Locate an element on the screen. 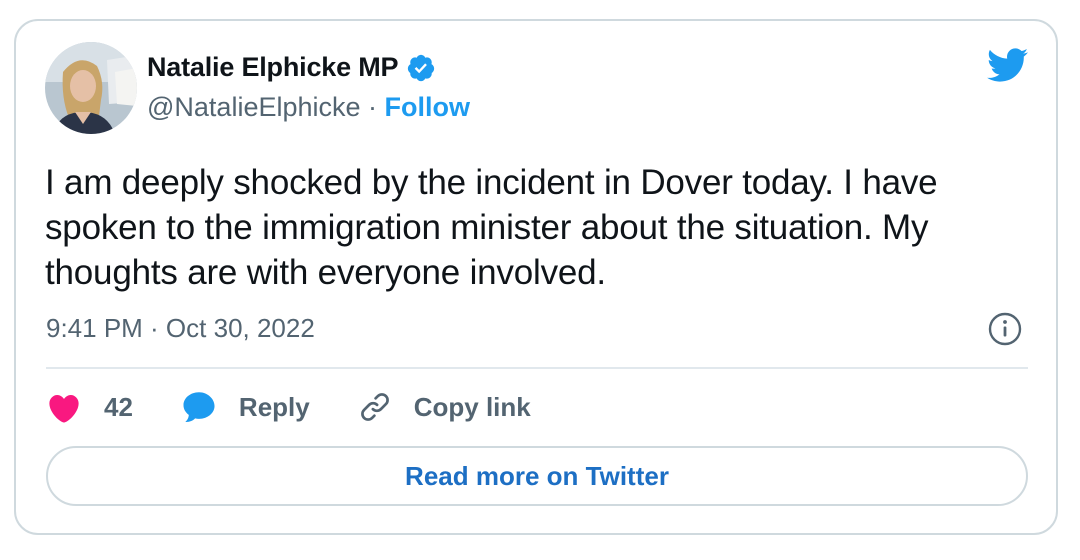  follow-button: Follow is located at coordinates (427, 107).